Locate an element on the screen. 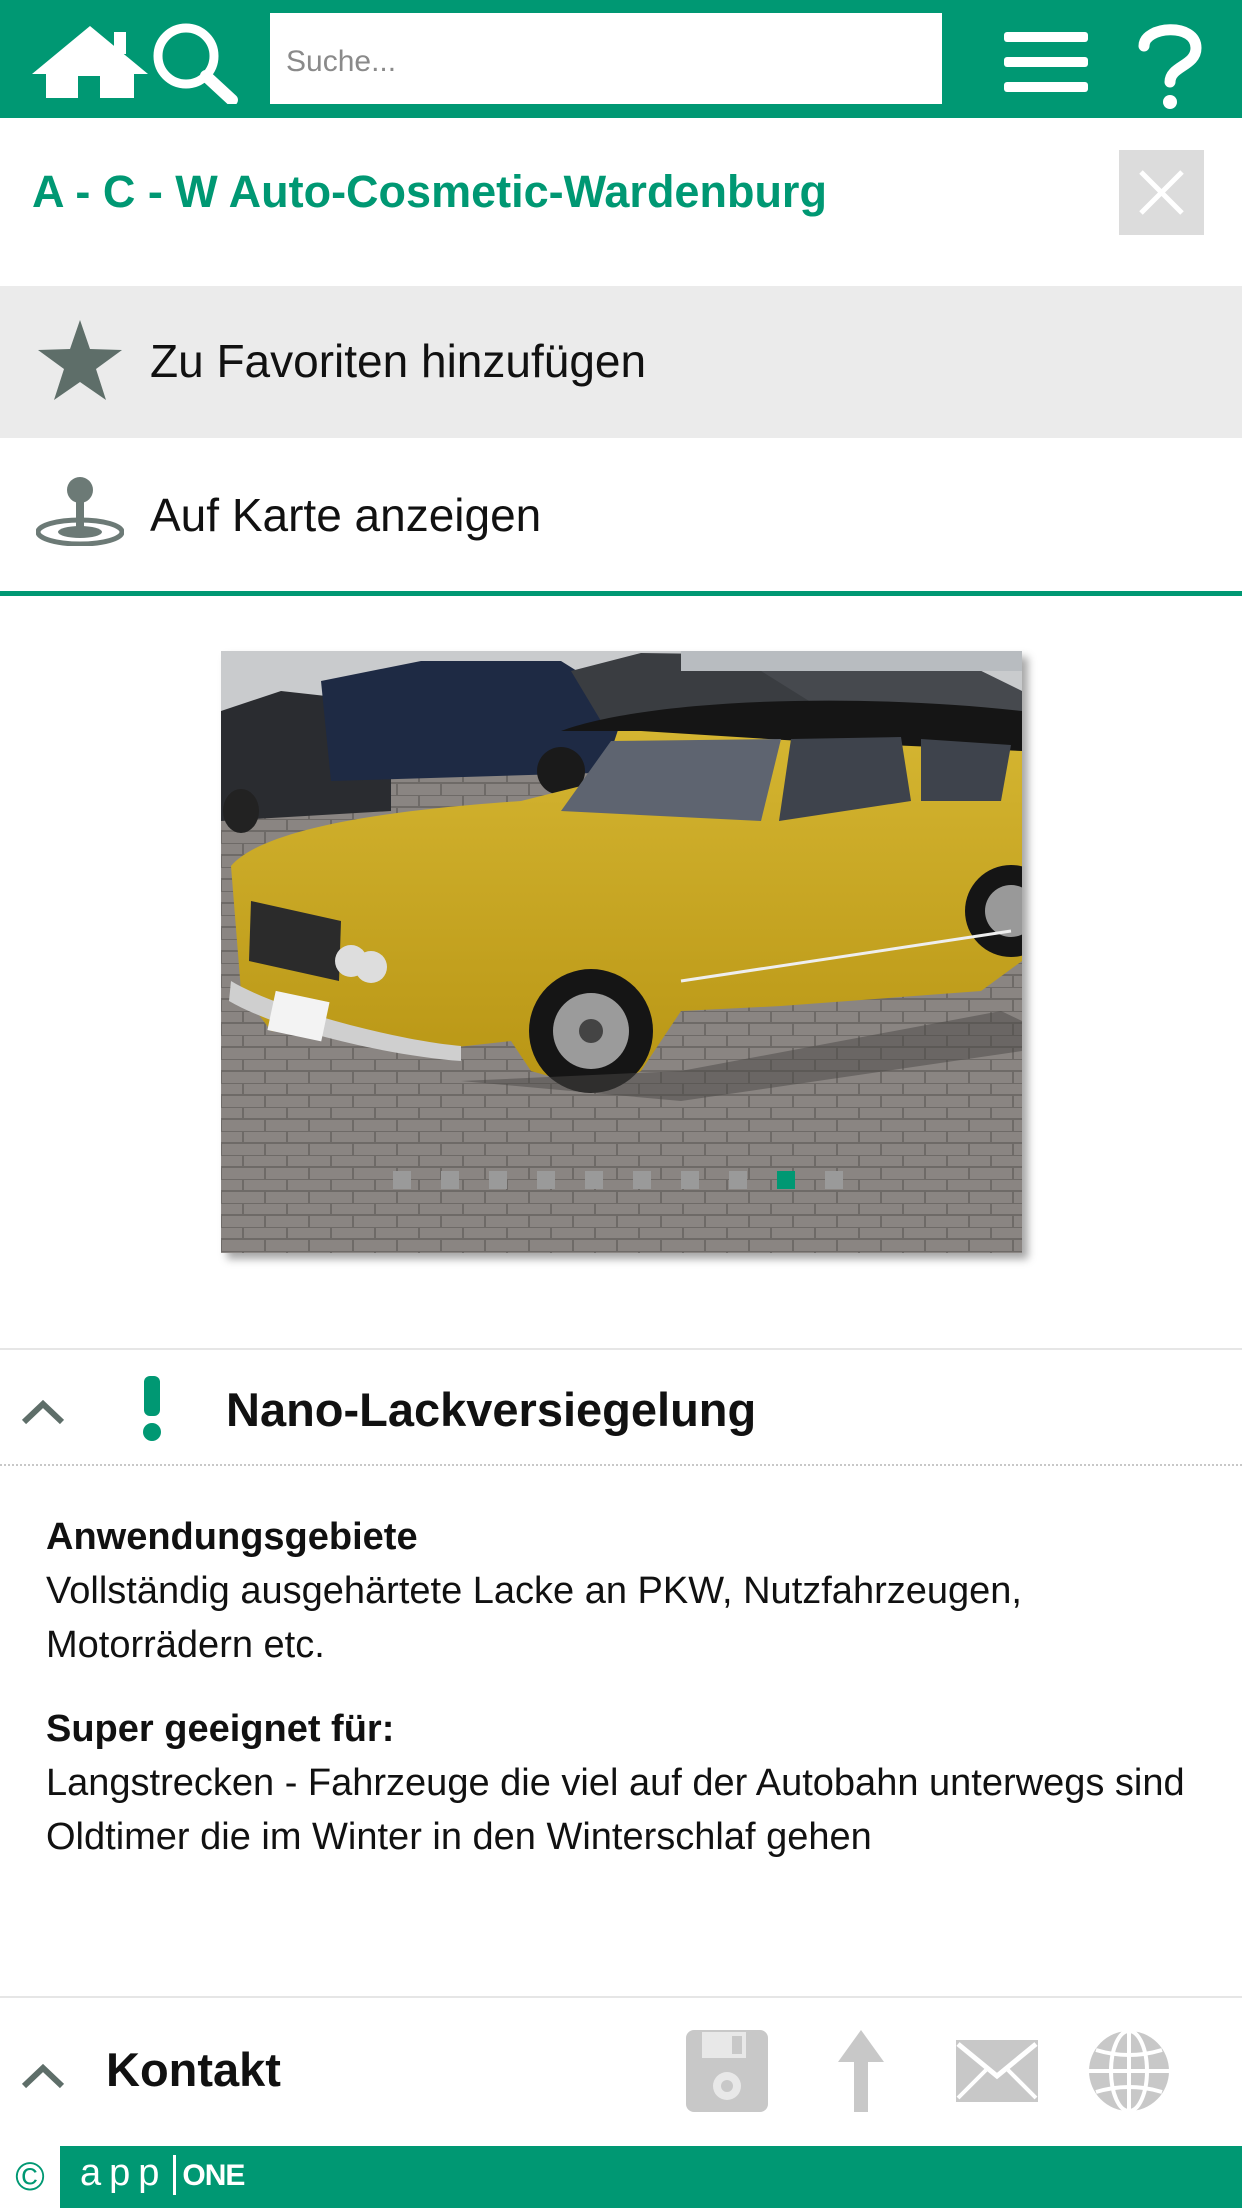  menu-icon is located at coordinates (1046, 62).